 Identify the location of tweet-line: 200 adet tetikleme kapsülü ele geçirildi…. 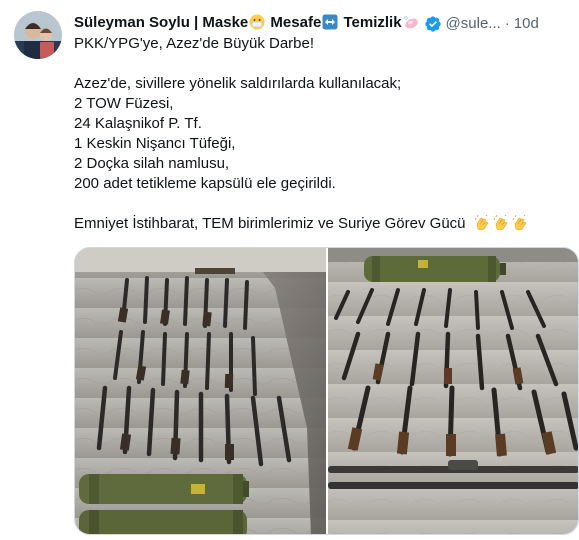
(205, 183).